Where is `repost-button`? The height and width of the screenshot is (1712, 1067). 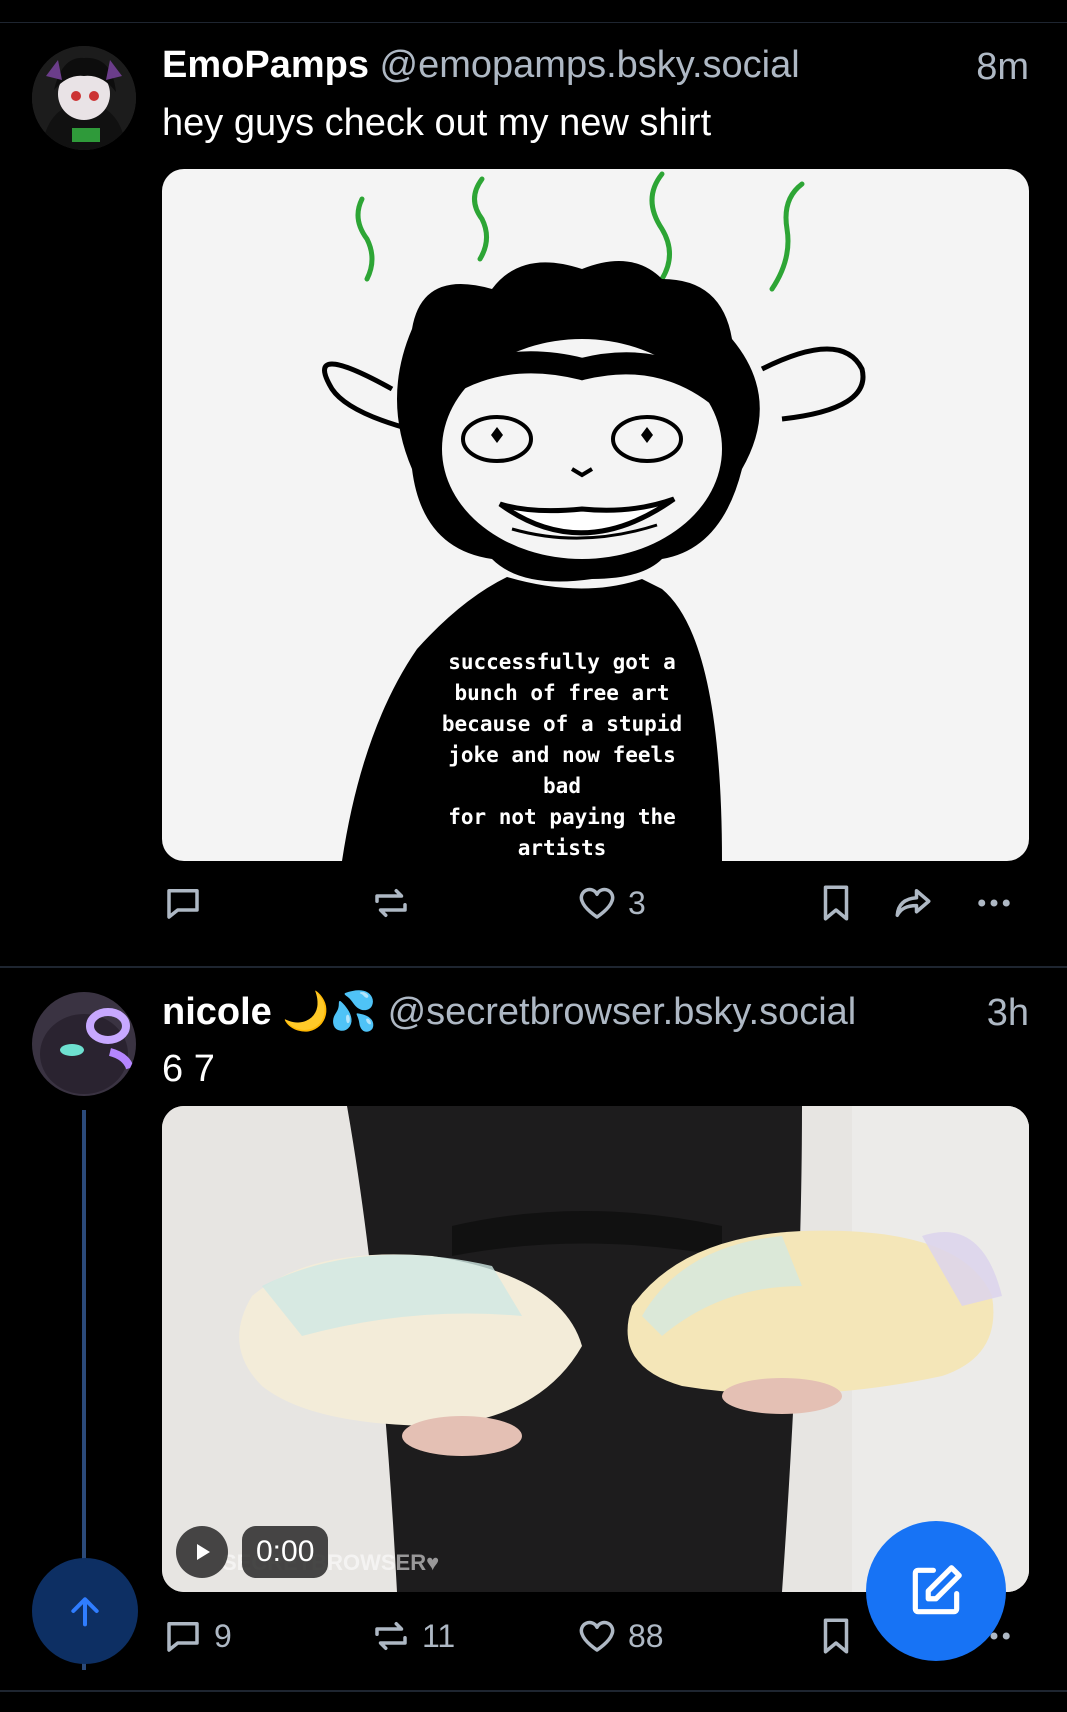 repost-button is located at coordinates (396, 903).